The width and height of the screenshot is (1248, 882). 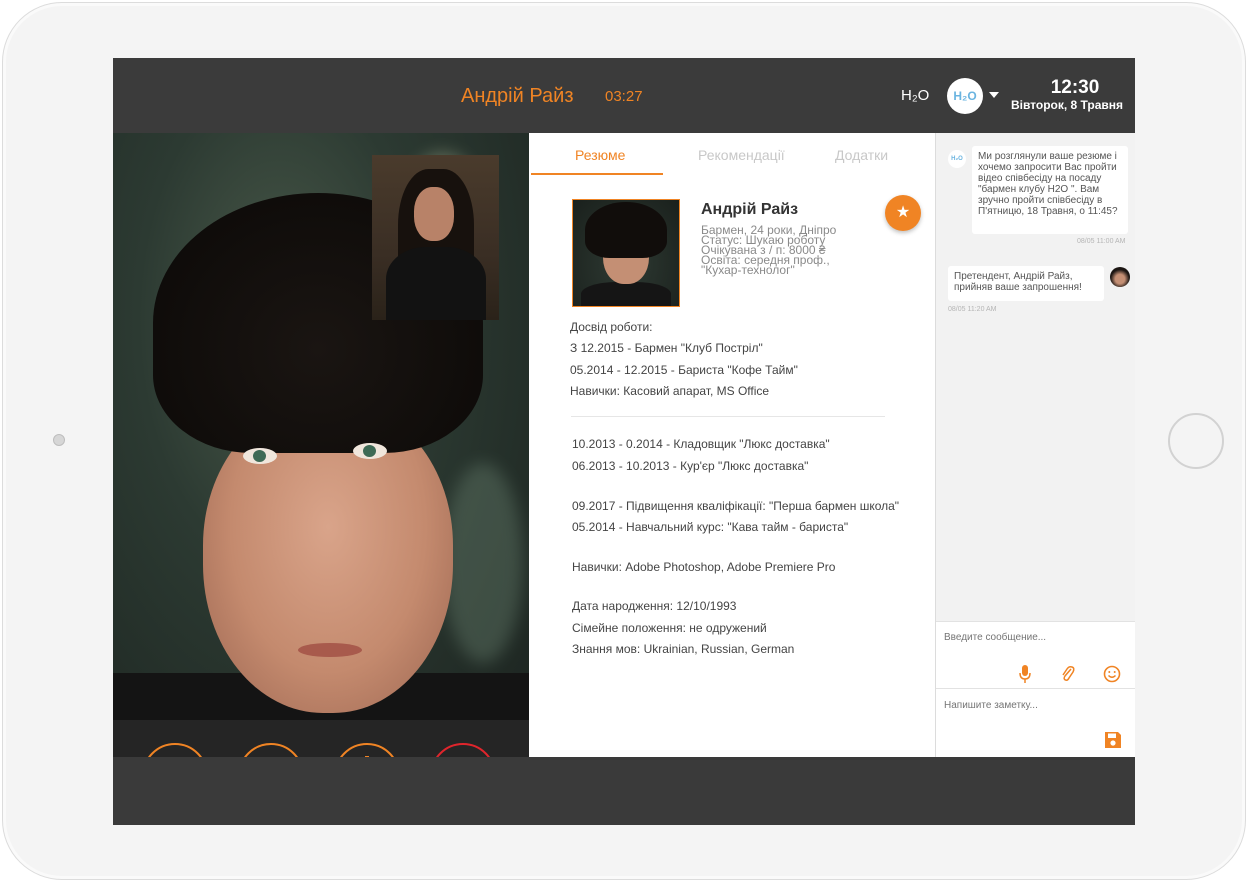 What do you see at coordinates (1067, 105) in the screenshot?
I see `date: Вівторок, 8 Травня` at bounding box center [1067, 105].